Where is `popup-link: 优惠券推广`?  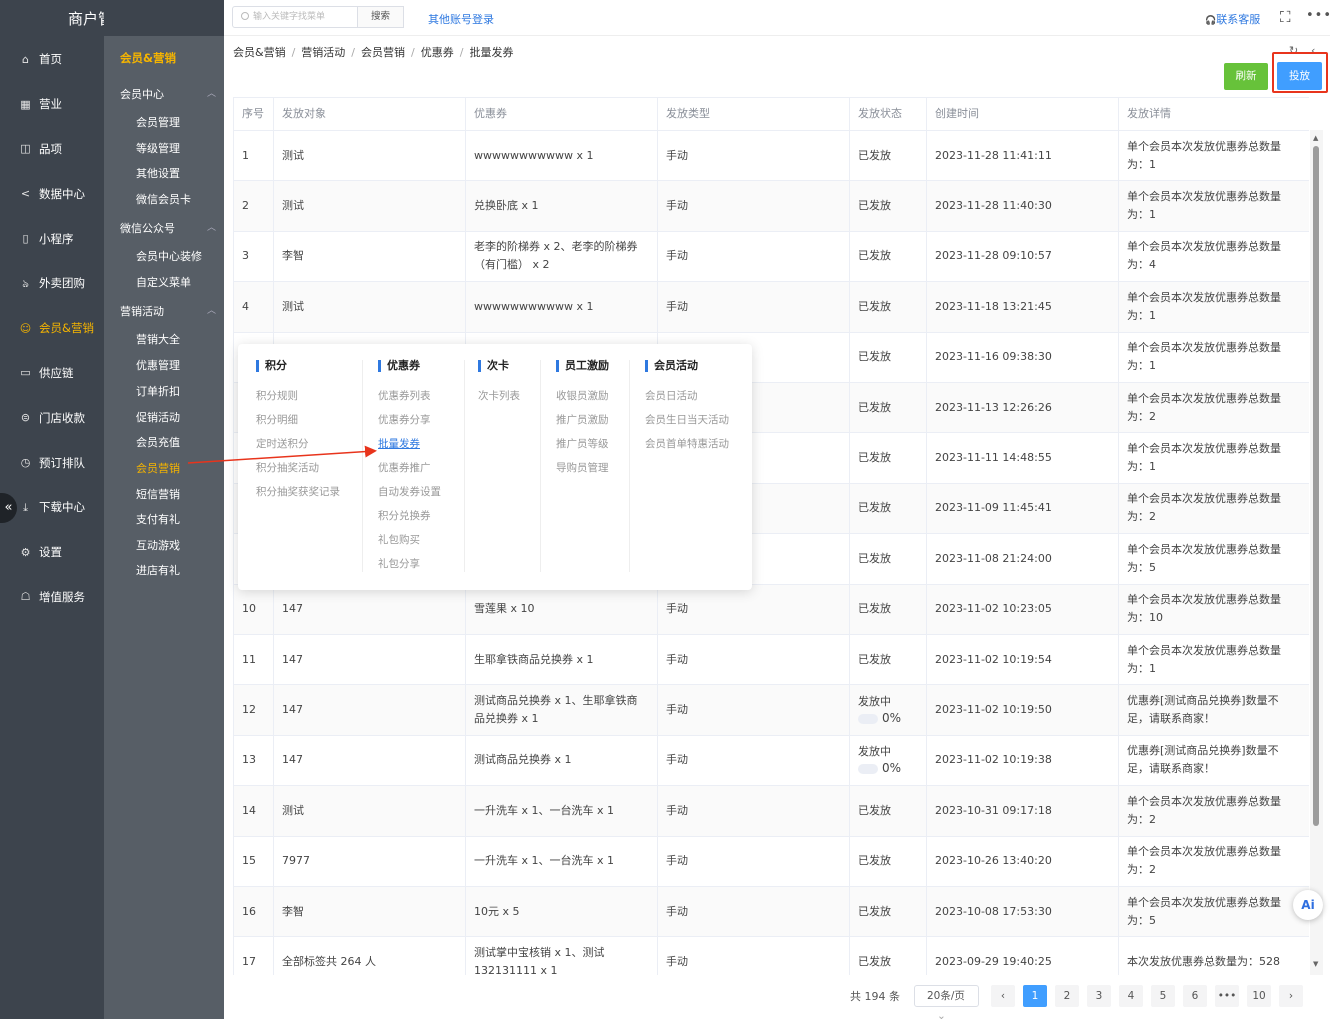
popup-link: 优惠券推广 is located at coordinates (409, 468).